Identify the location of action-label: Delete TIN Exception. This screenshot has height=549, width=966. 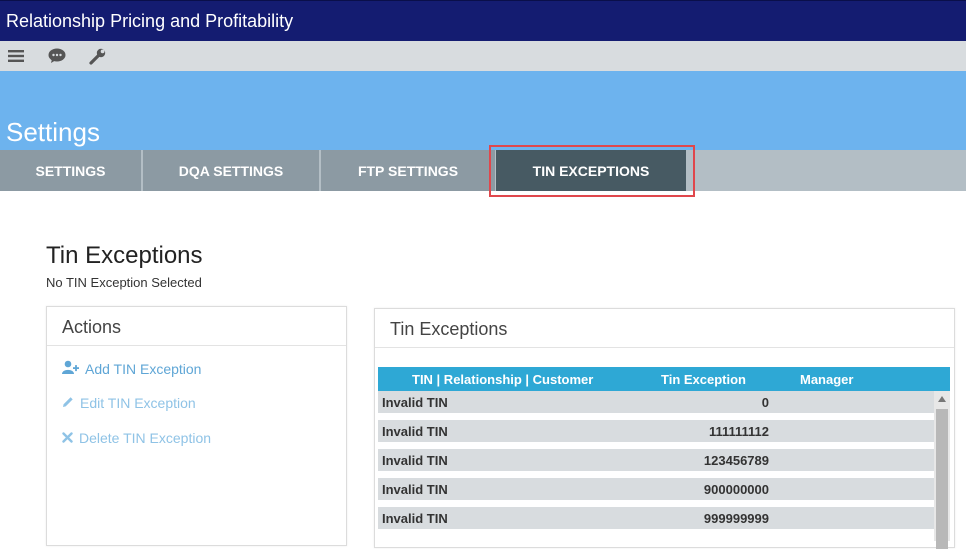
(145, 438).